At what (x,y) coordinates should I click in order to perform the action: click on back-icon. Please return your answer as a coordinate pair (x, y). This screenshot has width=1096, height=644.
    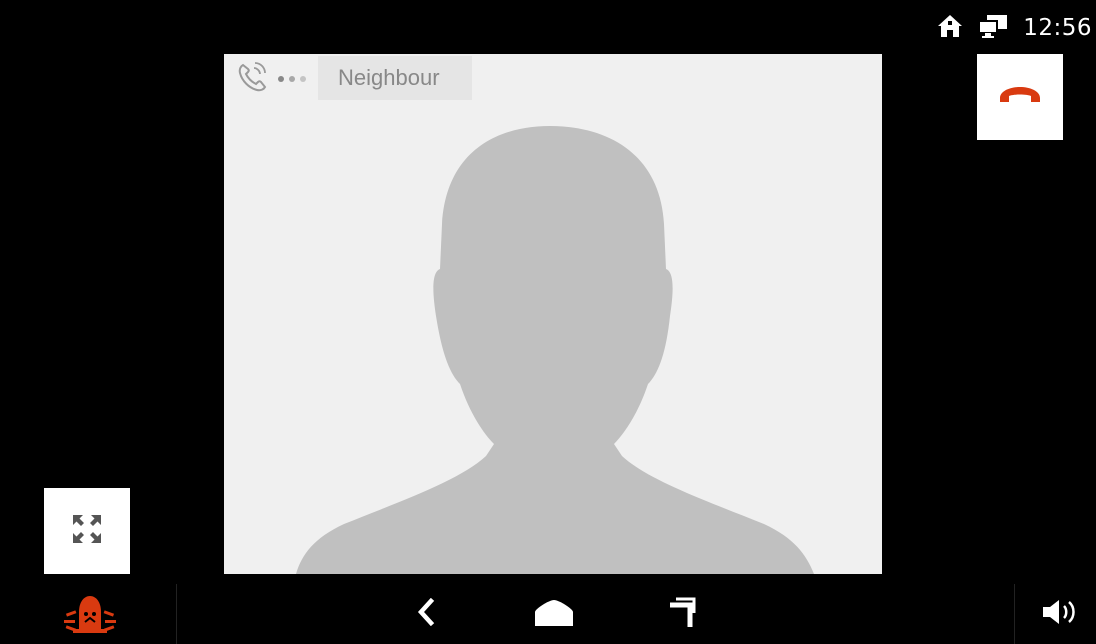
    Looking at the image, I should click on (426, 613).